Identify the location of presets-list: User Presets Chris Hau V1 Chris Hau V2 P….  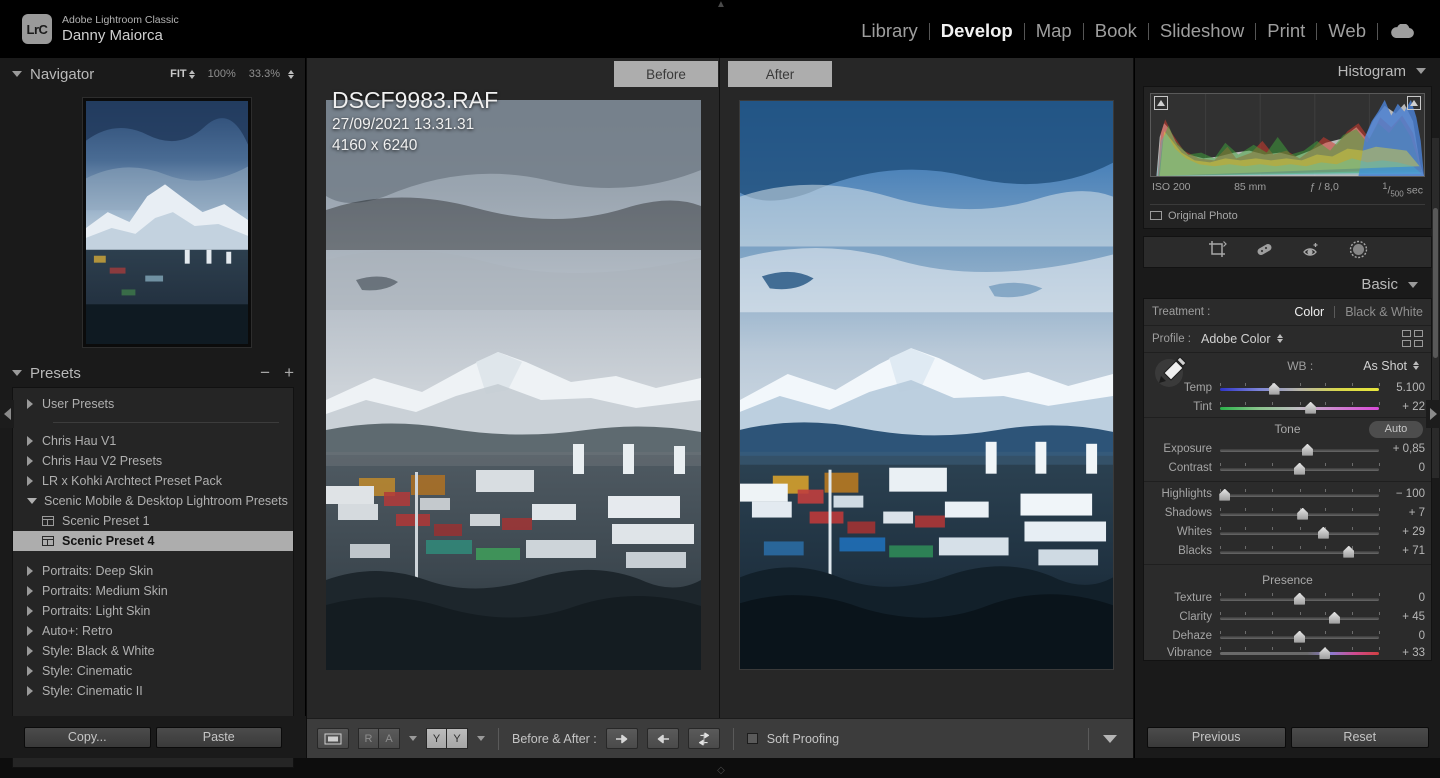
(153, 577).